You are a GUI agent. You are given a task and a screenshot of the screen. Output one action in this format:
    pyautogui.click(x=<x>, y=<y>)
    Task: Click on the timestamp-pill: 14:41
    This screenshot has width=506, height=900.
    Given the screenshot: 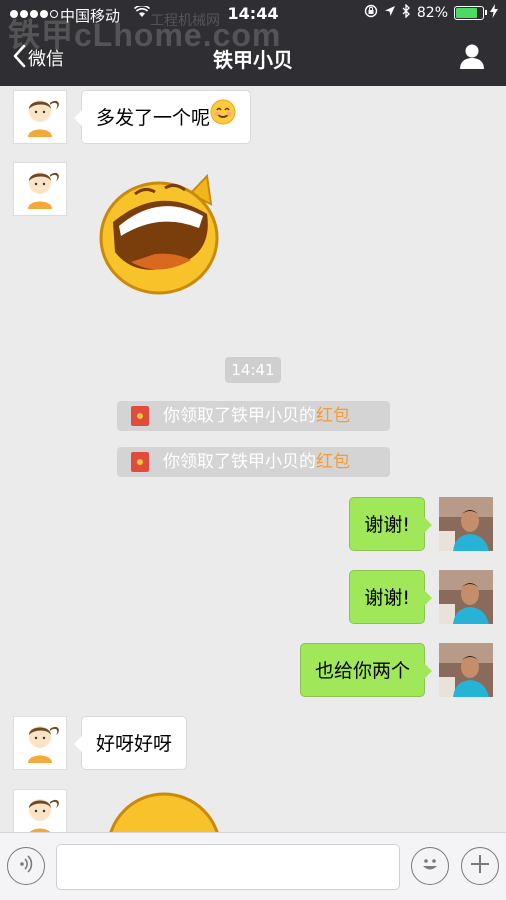 What is the action you would take?
    pyautogui.click(x=253, y=370)
    